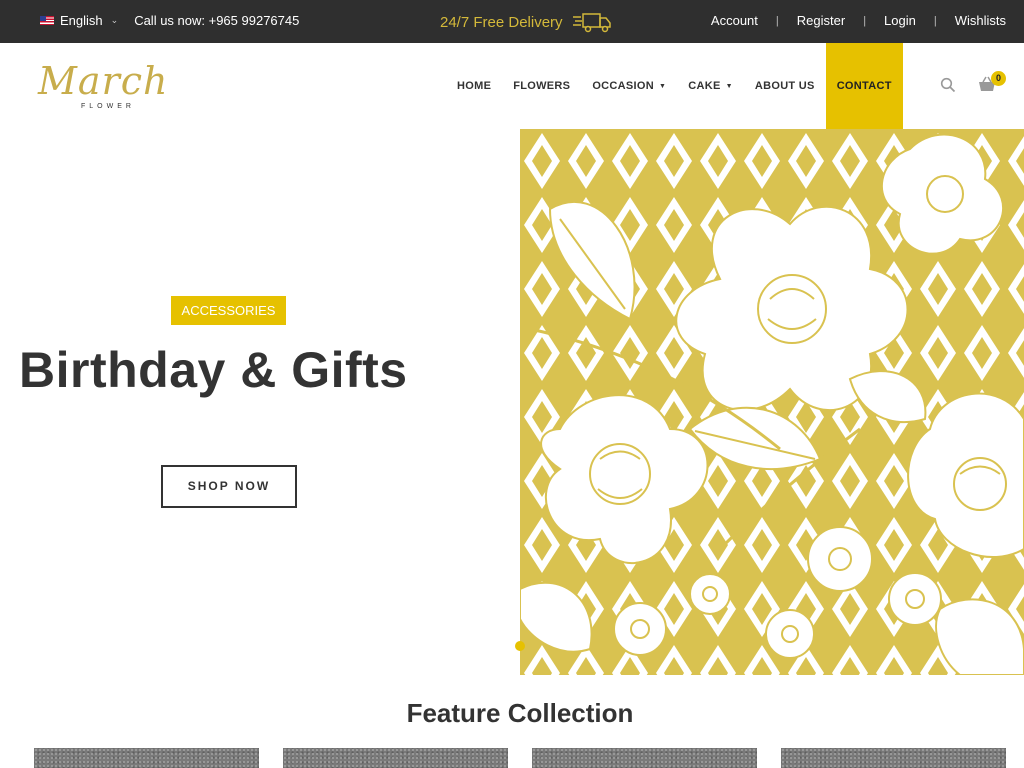 The height and width of the screenshot is (768, 1024). What do you see at coordinates (228, 310) in the screenshot?
I see `category-tag: ACCESSORIES` at bounding box center [228, 310].